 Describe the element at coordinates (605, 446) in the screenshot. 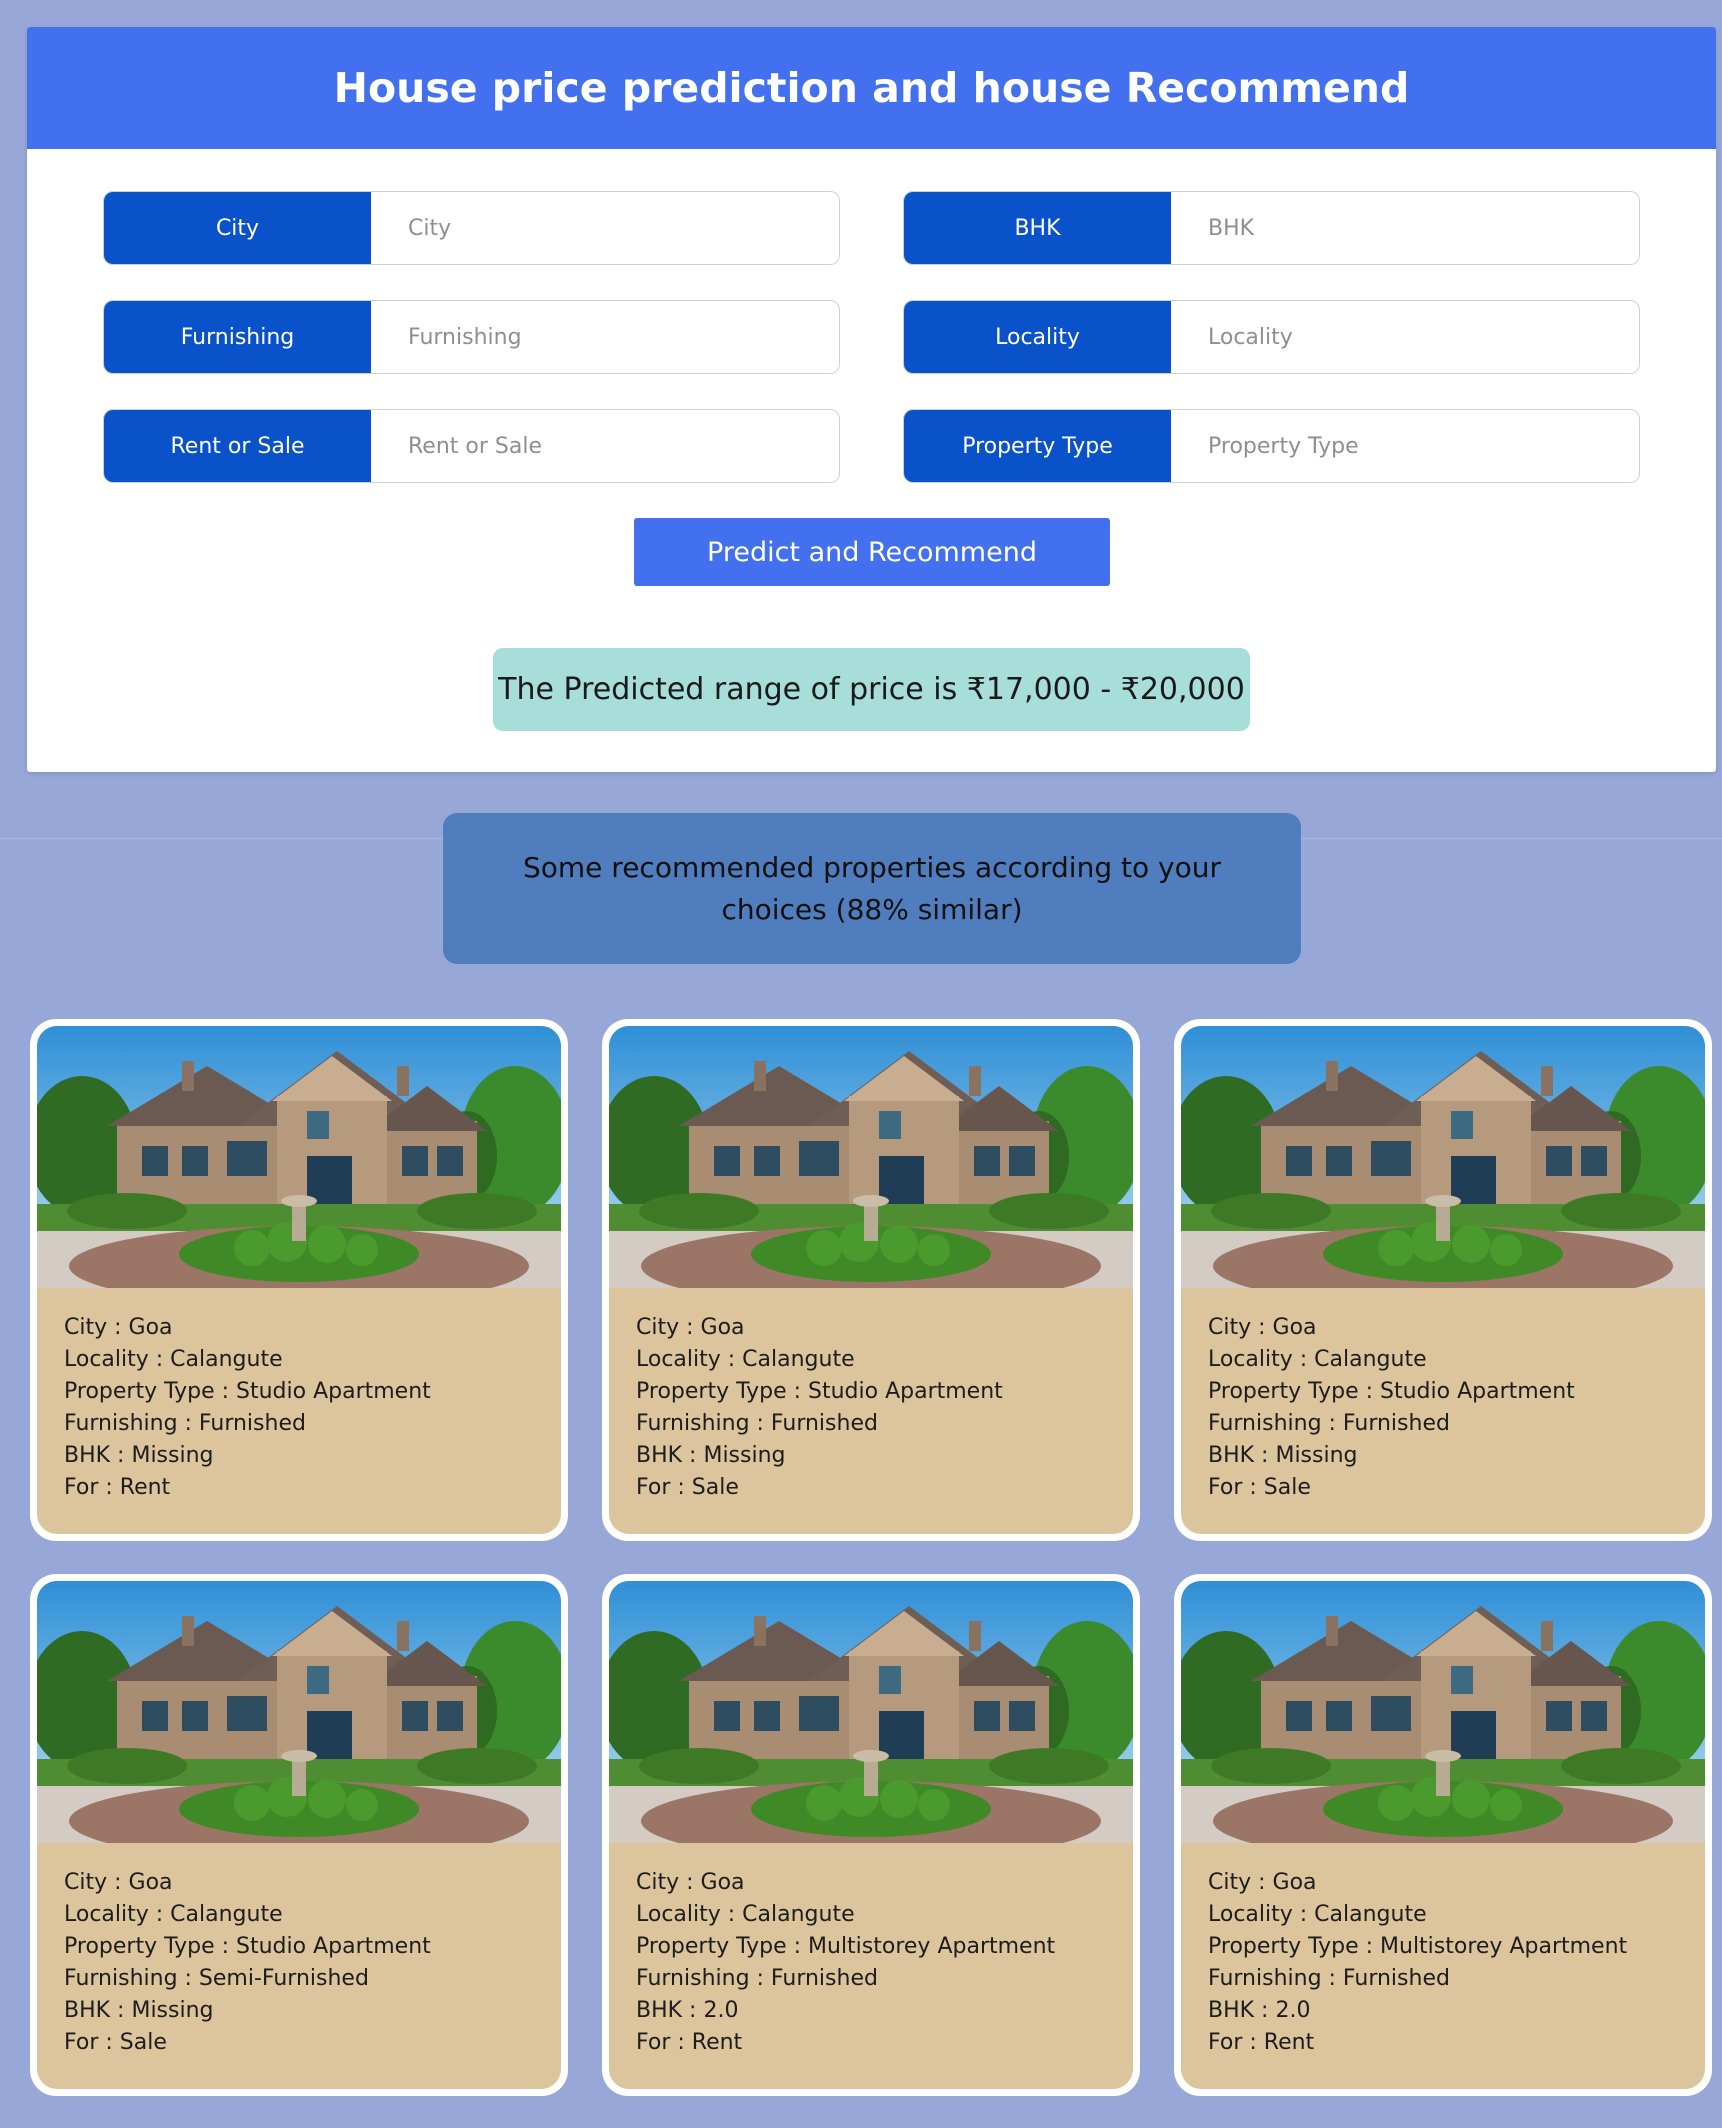

I see `rent-or-sale-input` at that location.